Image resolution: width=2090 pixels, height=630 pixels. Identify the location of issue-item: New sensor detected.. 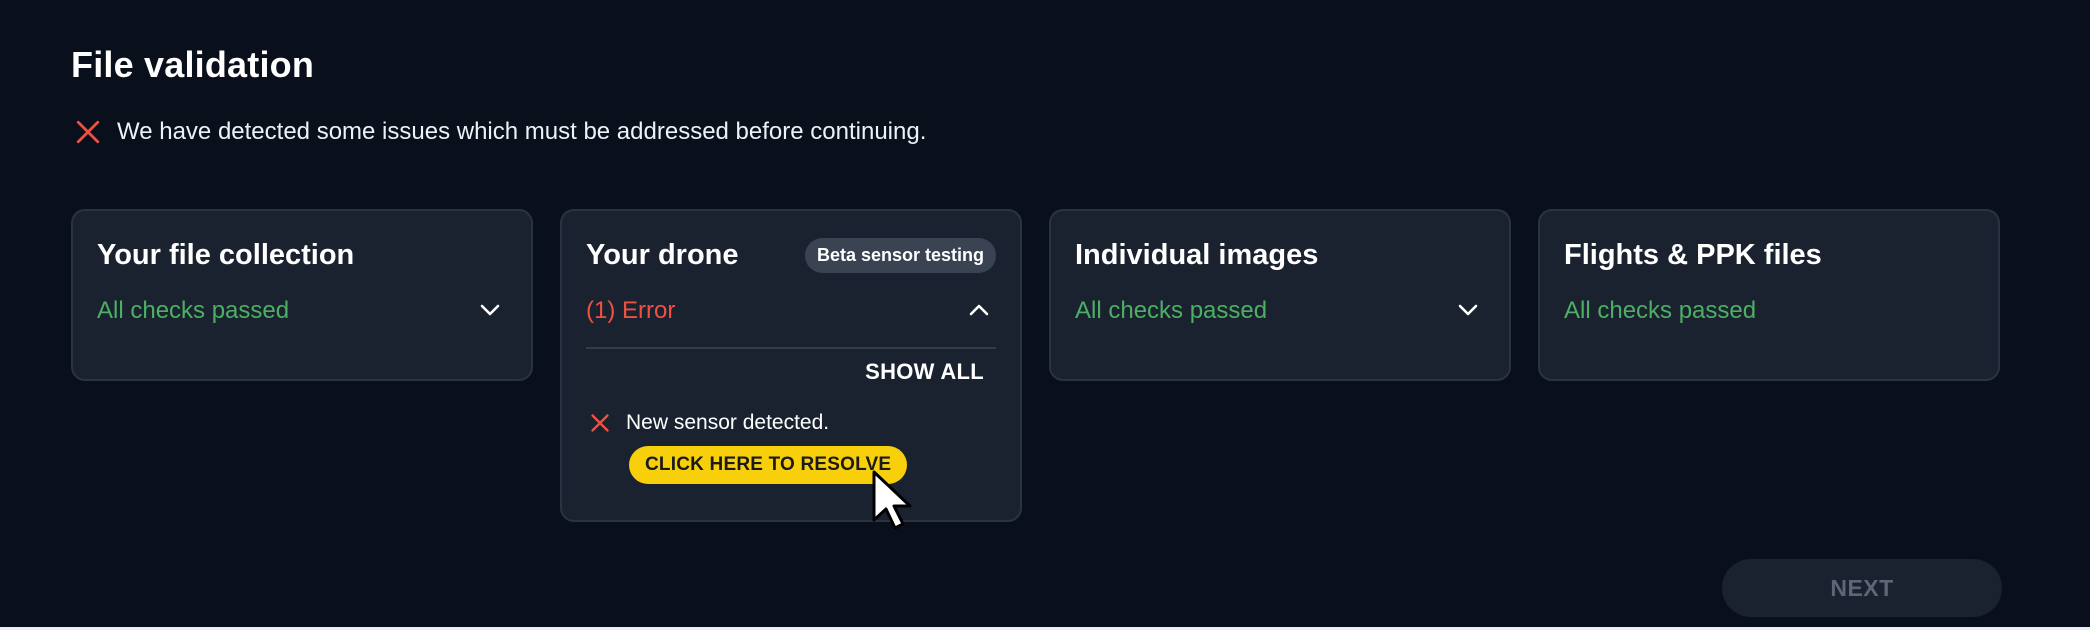
(709, 423).